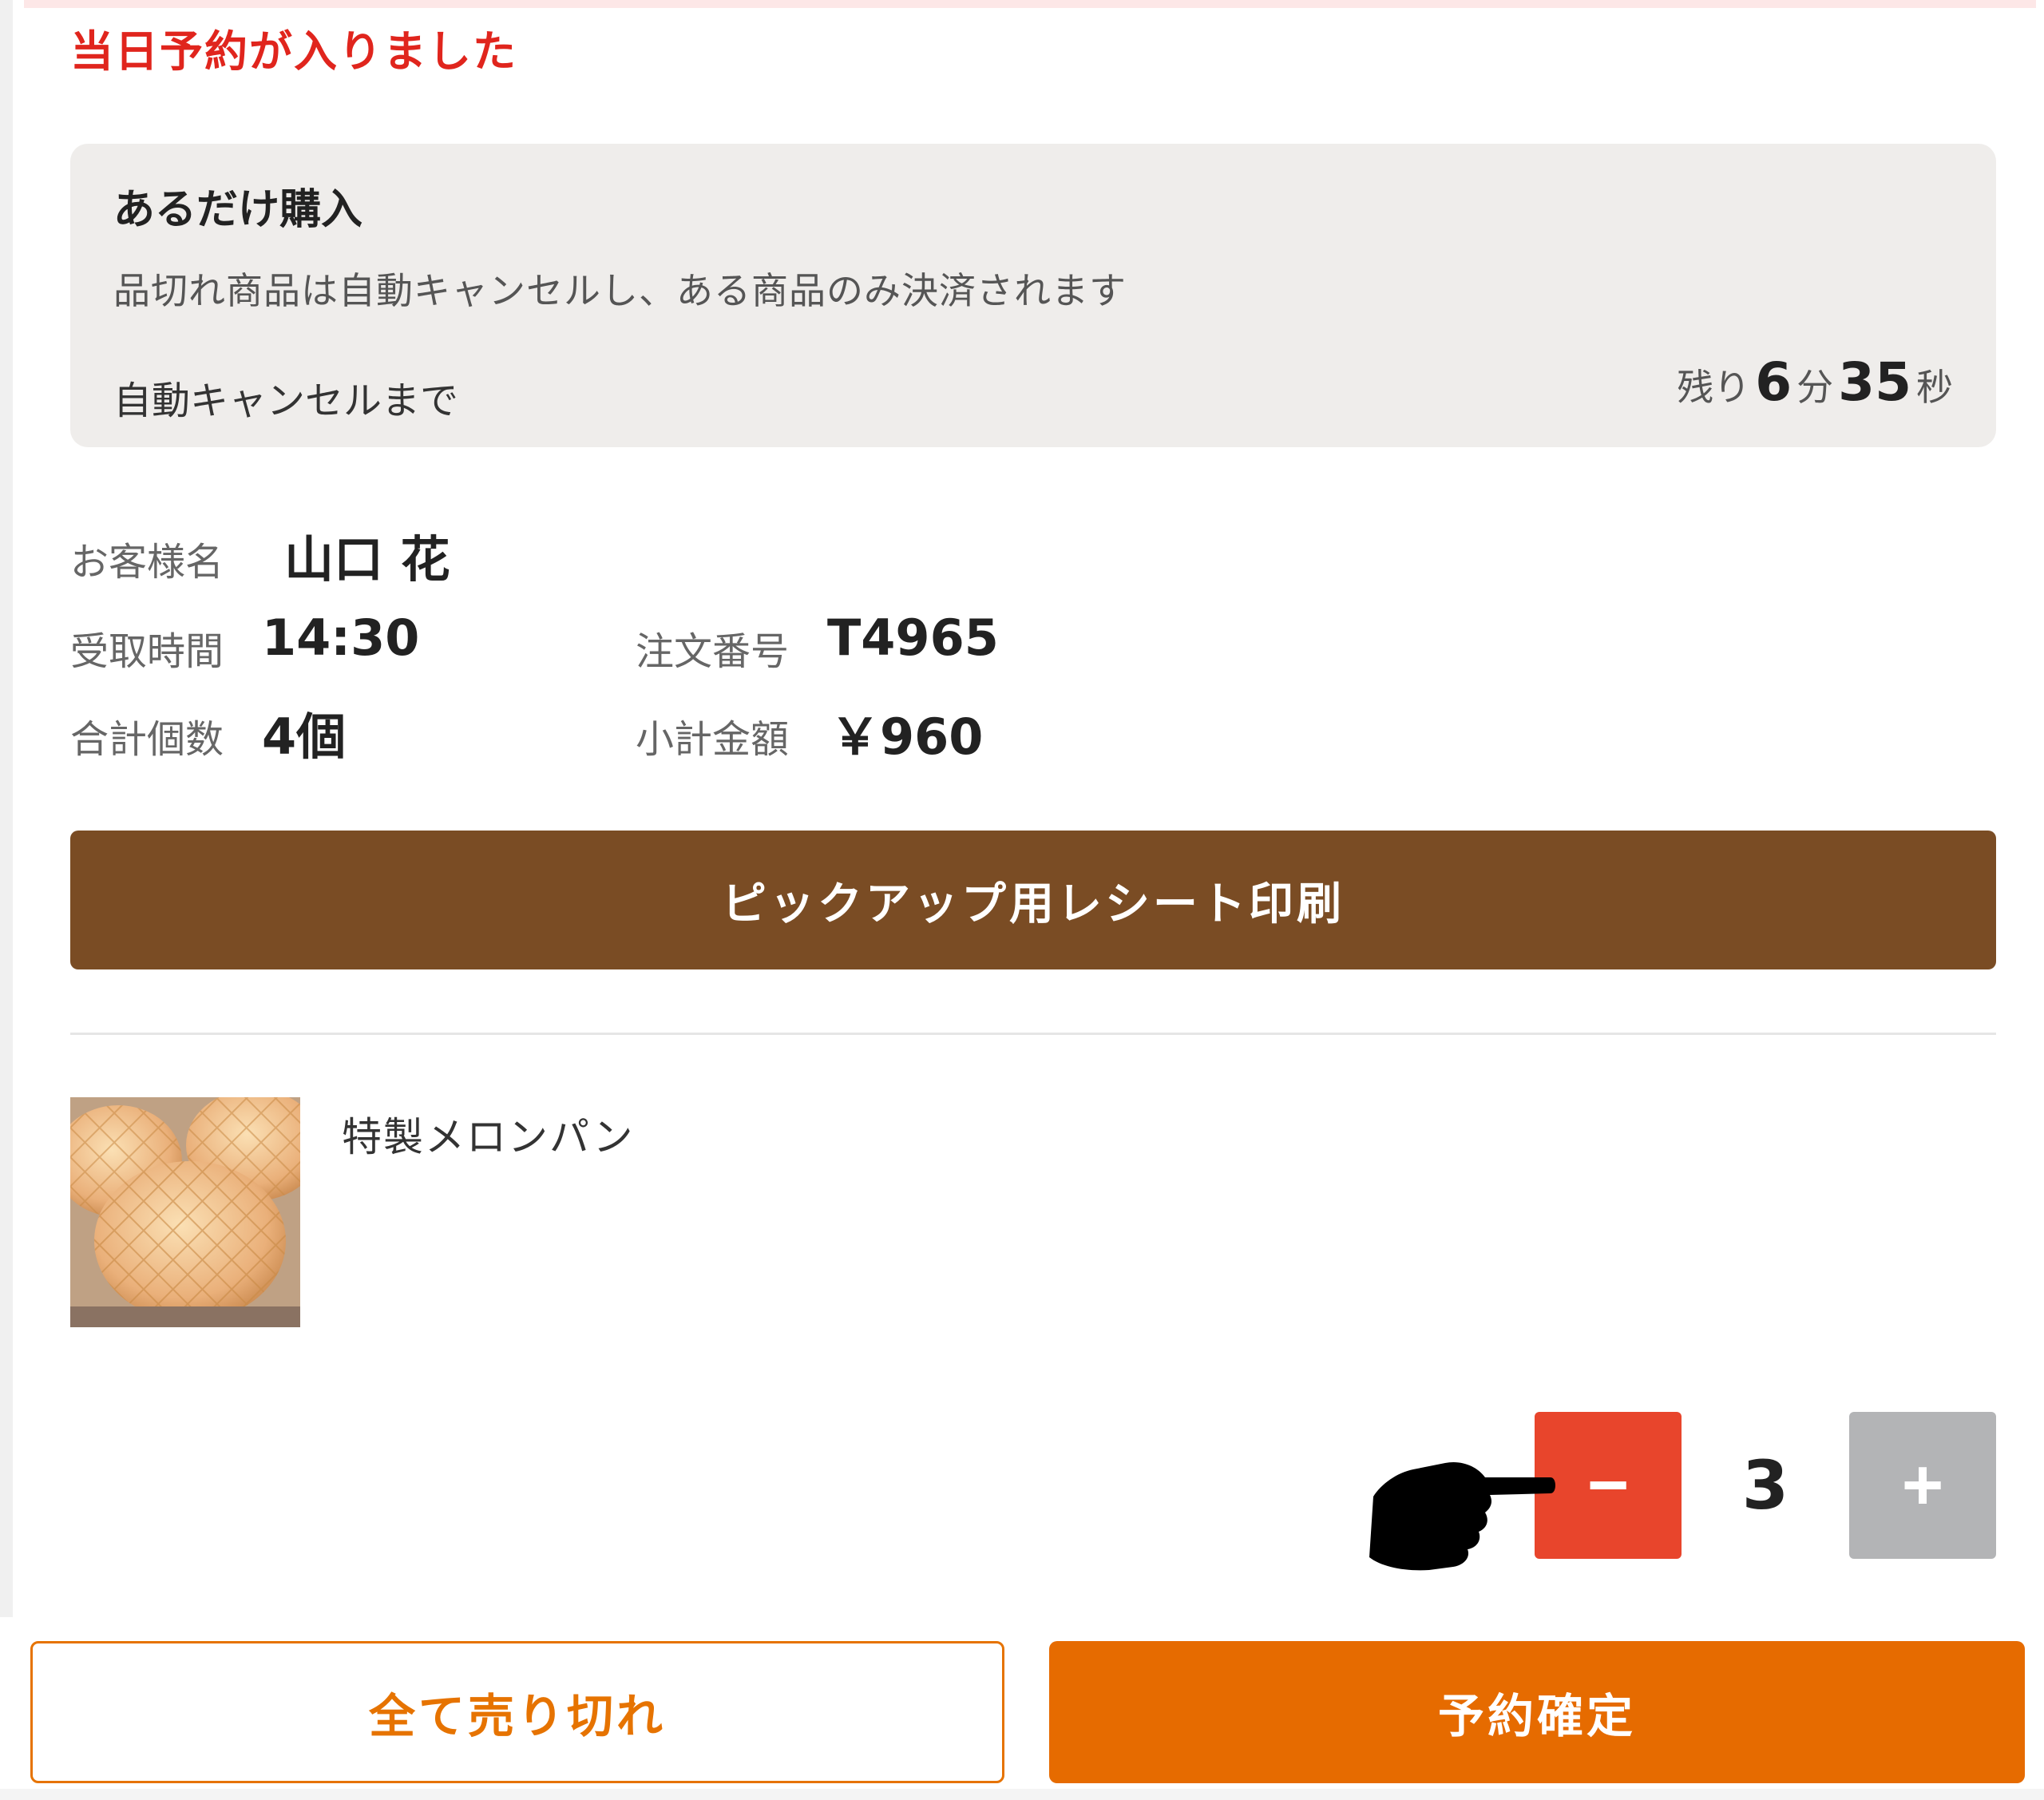 The height and width of the screenshot is (1800, 2044). Describe the element at coordinates (517, 1712) in the screenshot. I see `all-sold-out-button: 全て売り切れ` at that location.